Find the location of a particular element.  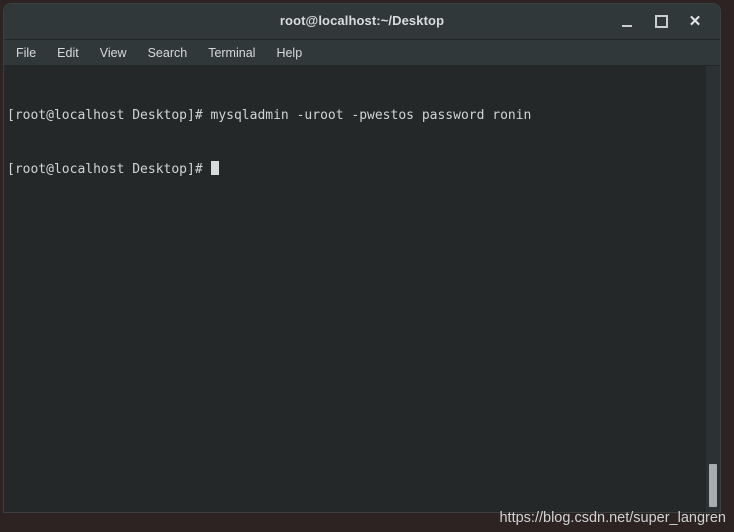

menu-item-help: Help is located at coordinates (289, 53).